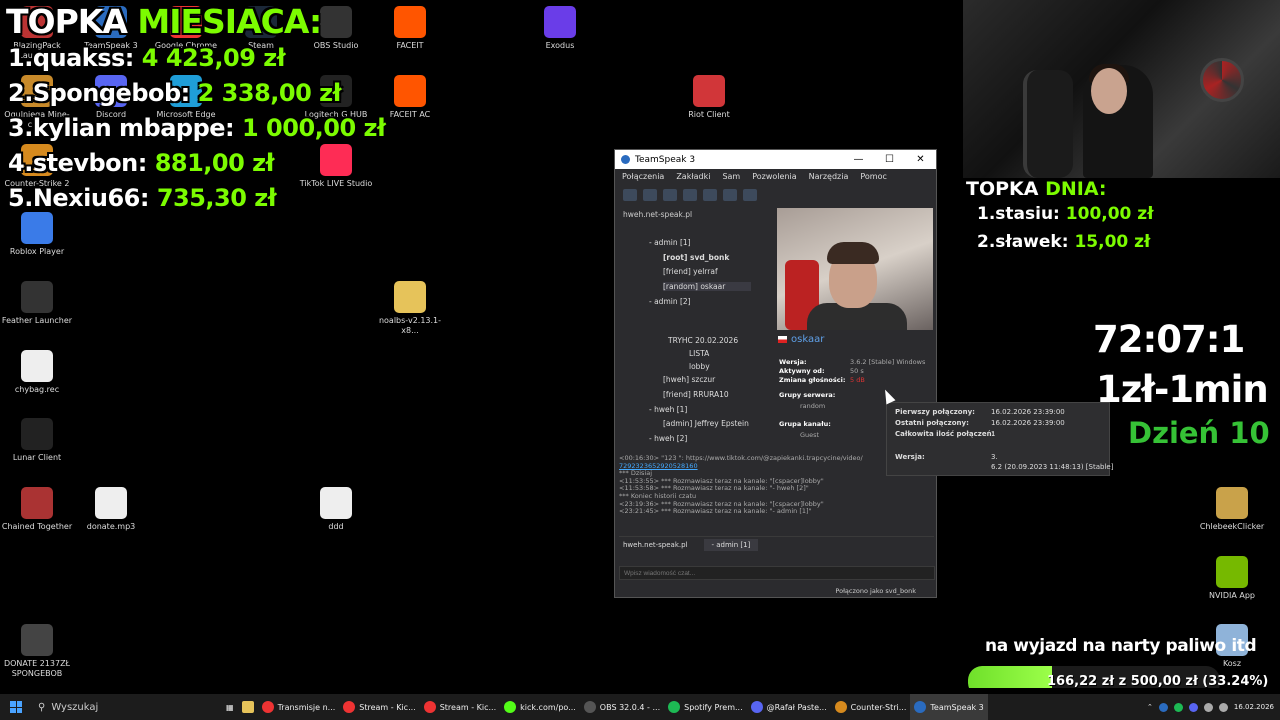 The image size is (1280, 720). Describe the element at coordinates (670, 242) in the screenshot. I see `channel-admin-1: - admin [1]` at that location.